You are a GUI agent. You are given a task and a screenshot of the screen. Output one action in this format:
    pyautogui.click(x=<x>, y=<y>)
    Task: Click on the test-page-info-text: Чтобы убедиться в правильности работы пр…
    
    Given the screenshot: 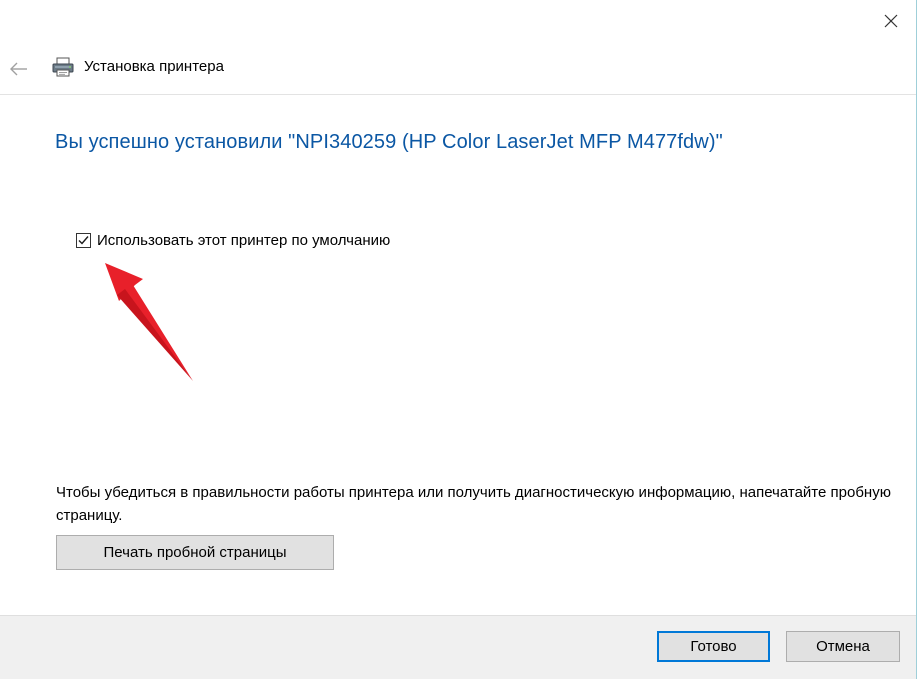 What is the action you would take?
    pyautogui.click(x=473, y=504)
    